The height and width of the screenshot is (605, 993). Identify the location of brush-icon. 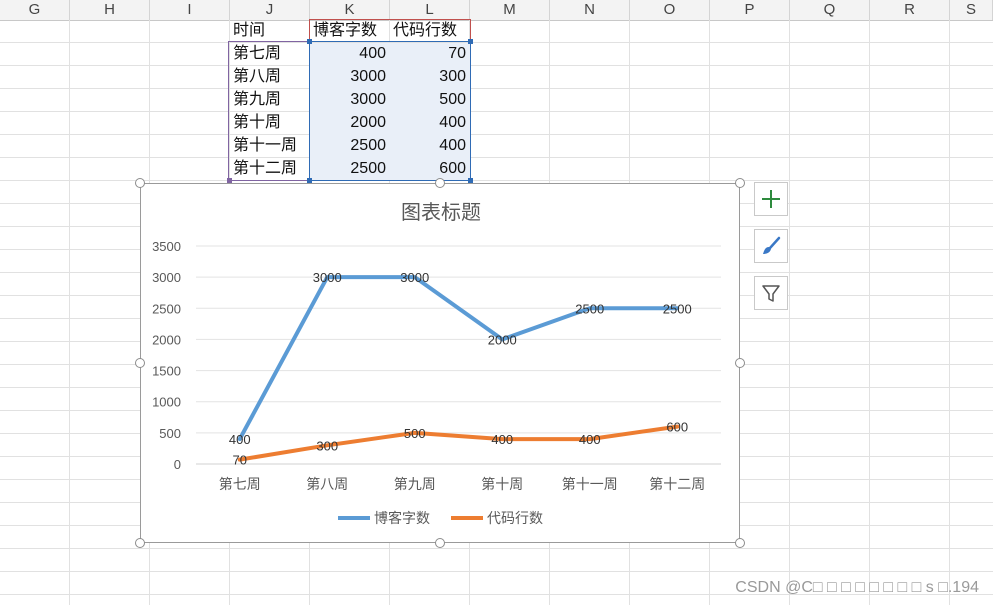
(772, 245).